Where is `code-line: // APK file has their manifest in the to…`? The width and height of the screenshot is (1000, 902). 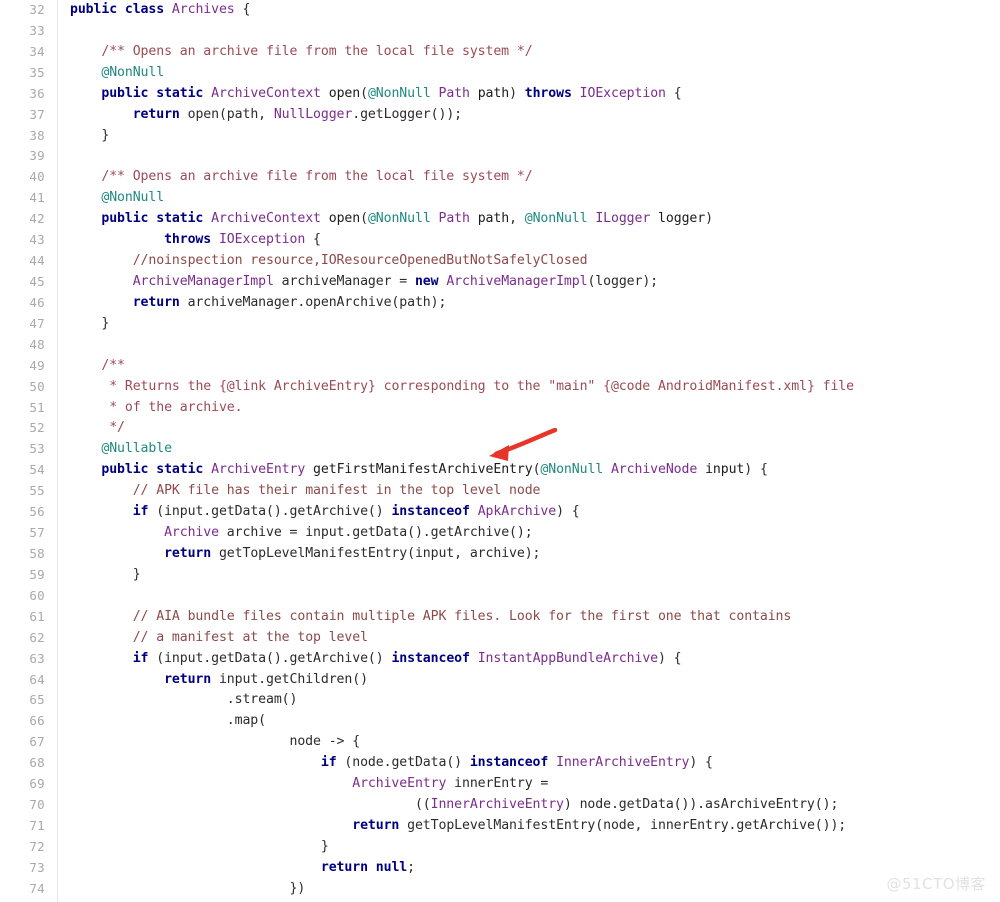 code-line: // APK file has their manifest in the to… is located at coordinates (535, 491).